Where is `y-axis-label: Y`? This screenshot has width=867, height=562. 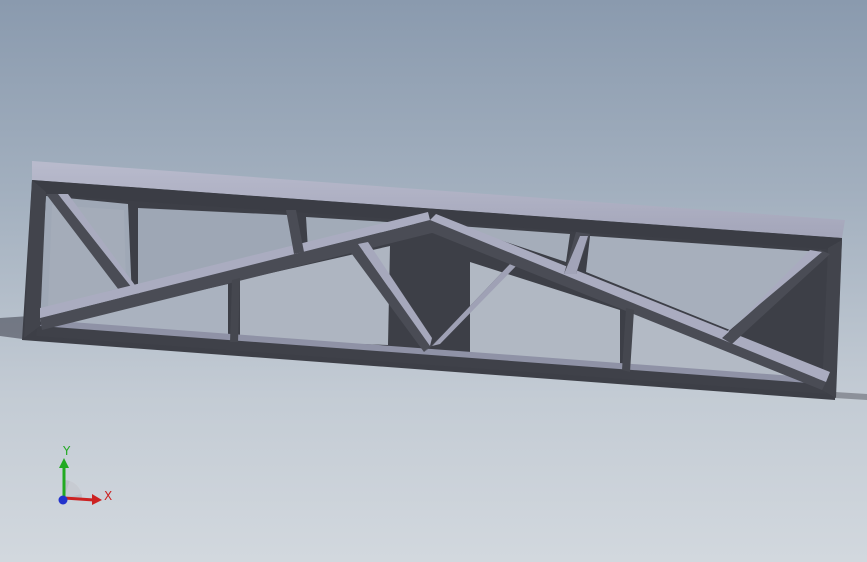 y-axis-label: Y is located at coordinates (66, 451).